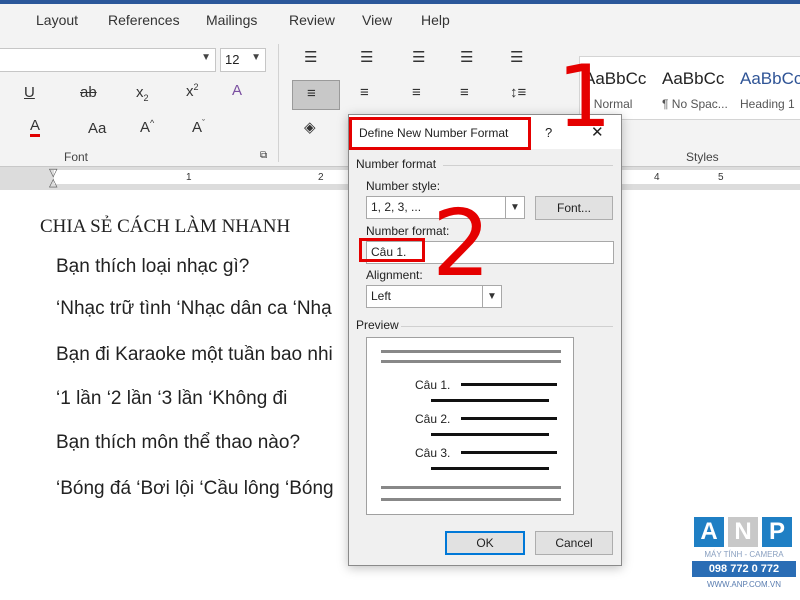 This screenshot has height=600, width=800. I want to click on logo-letter: P, so click(777, 532).